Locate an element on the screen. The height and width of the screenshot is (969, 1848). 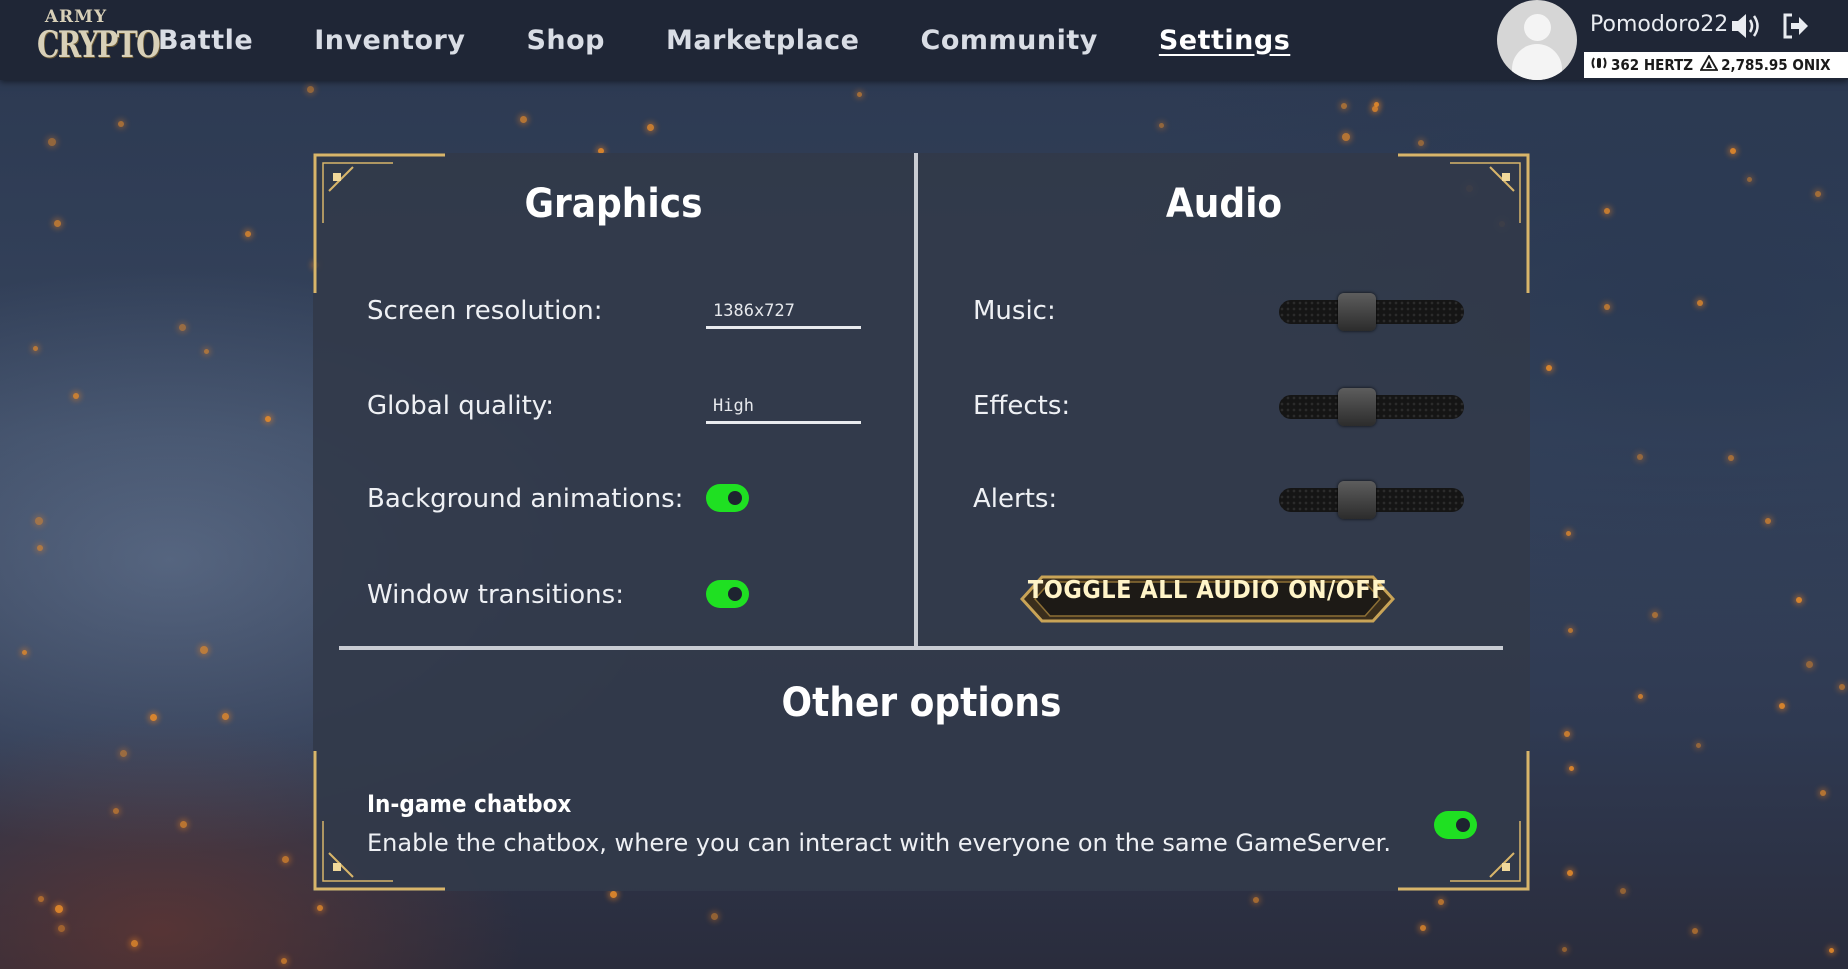
username: Pomodoro22 is located at coordinates (1659, 24).